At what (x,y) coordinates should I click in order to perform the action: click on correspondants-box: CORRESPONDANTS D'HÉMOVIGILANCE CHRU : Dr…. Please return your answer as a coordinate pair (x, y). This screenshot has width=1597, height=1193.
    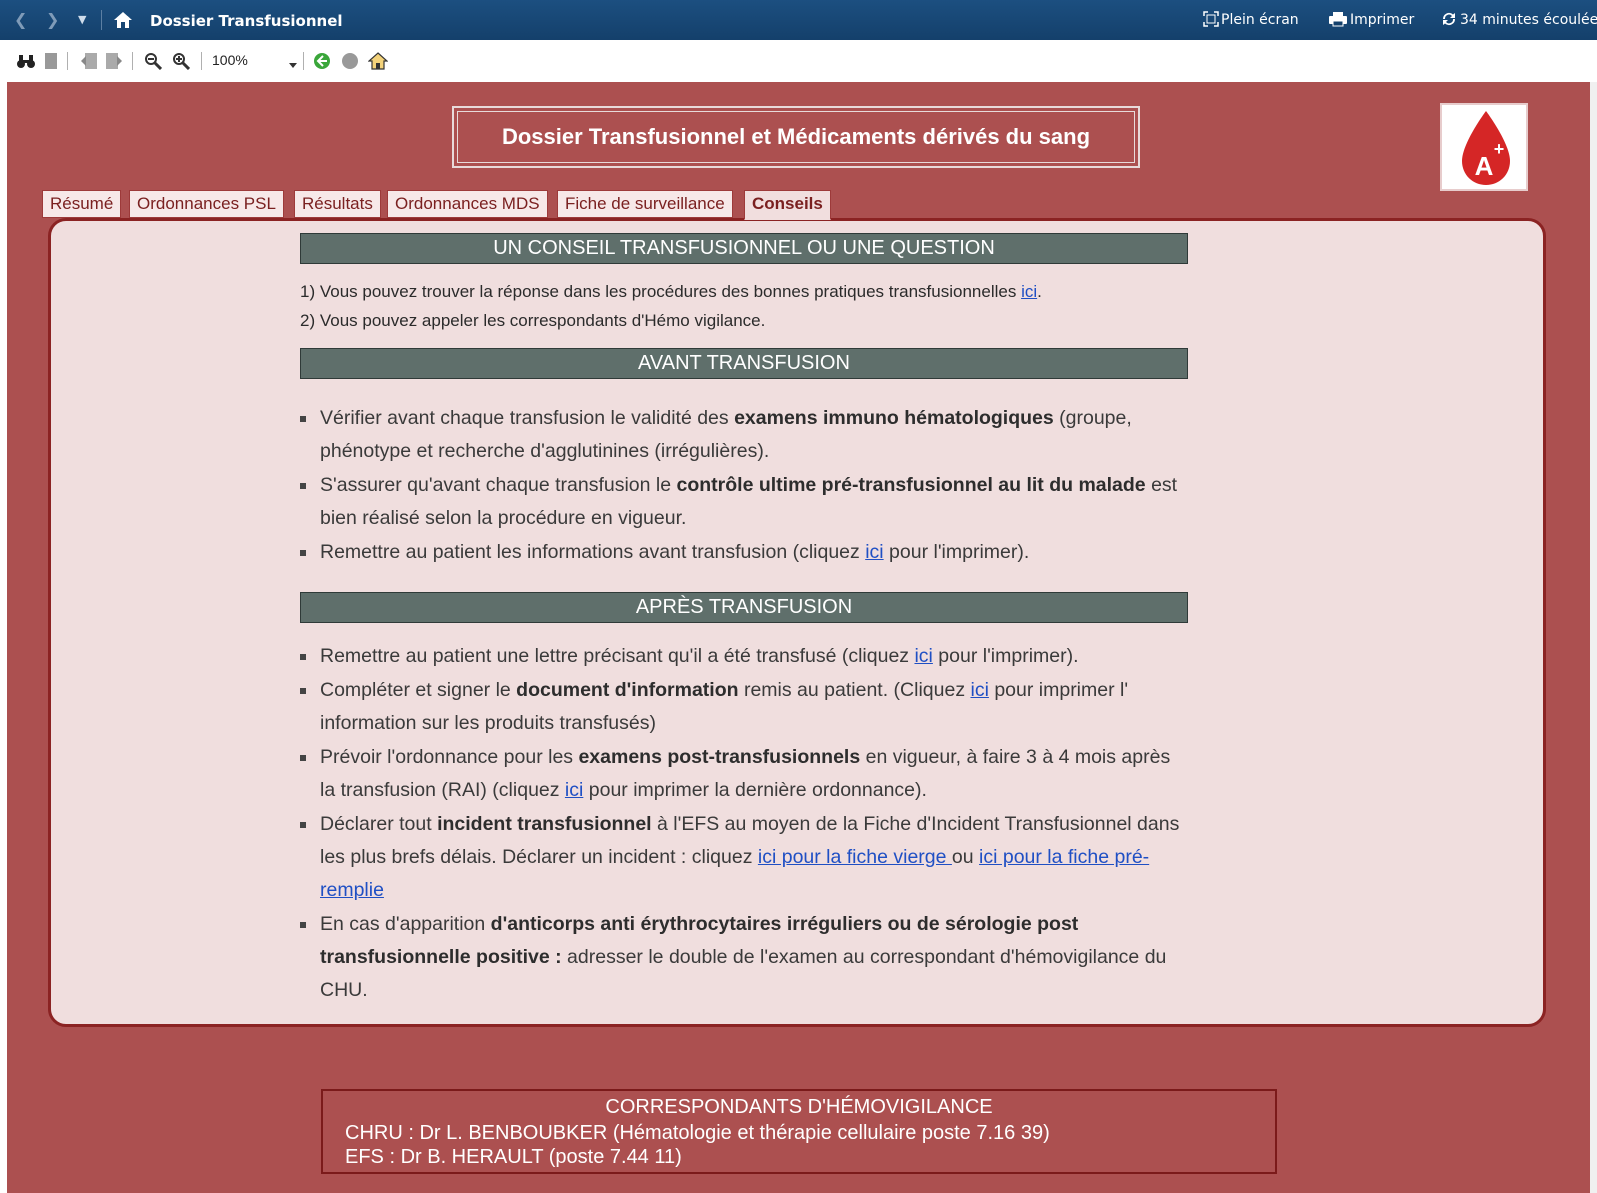
    Looking at the image, I should click on (799, 1131).